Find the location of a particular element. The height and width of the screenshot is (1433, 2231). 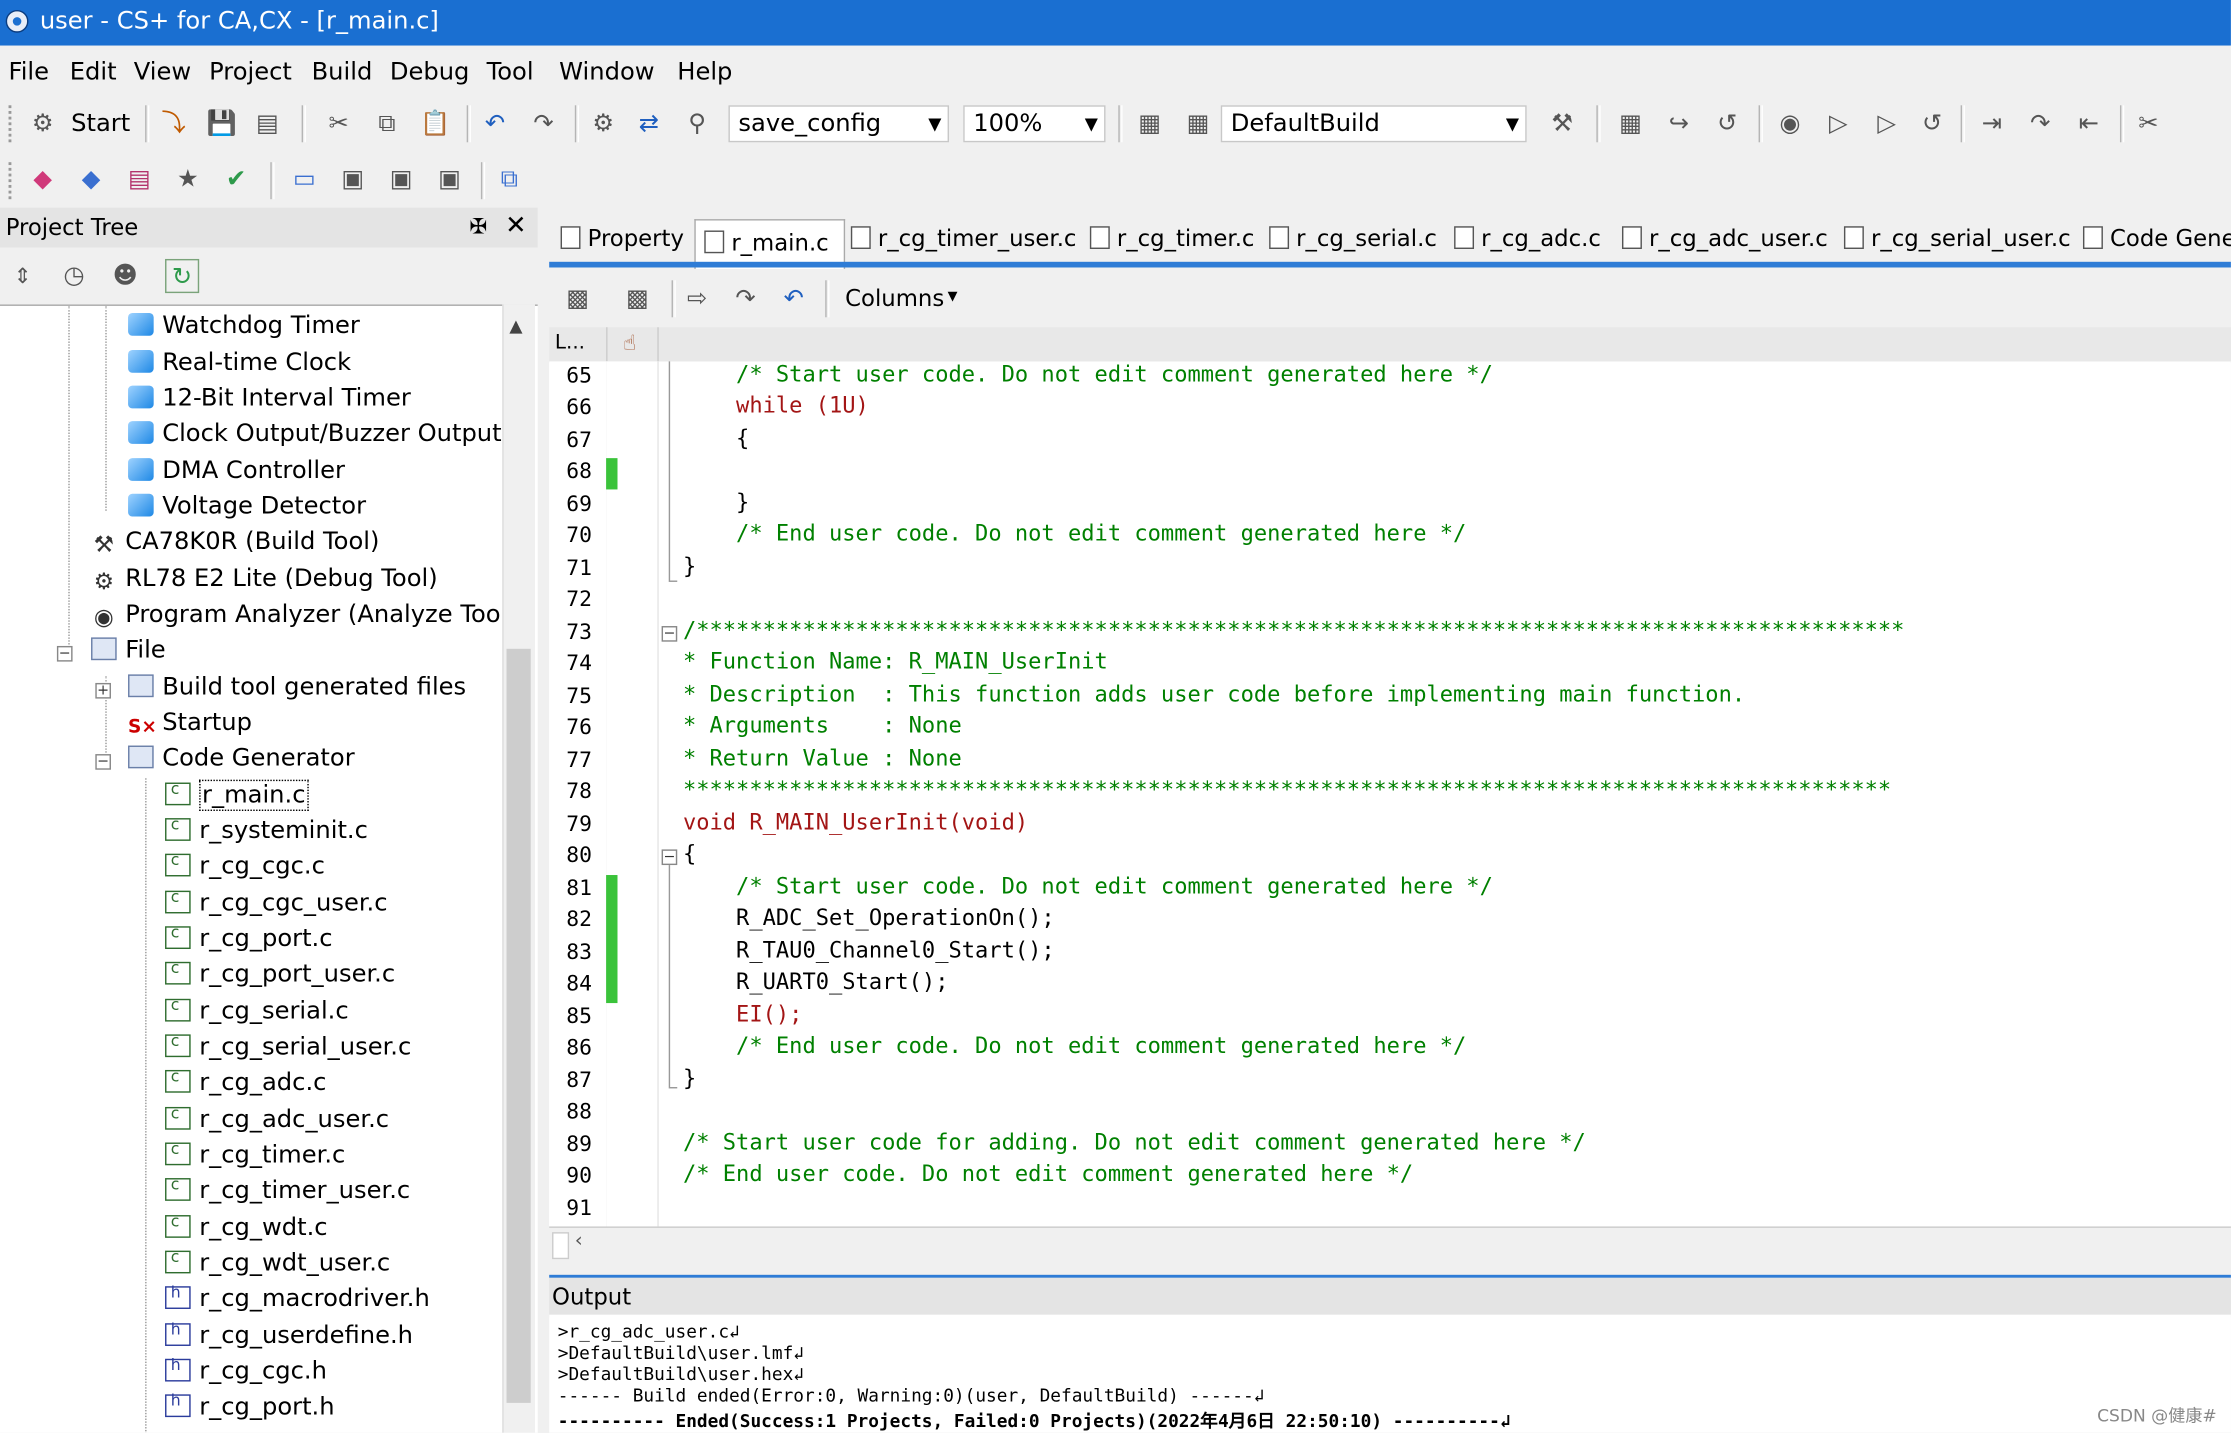

restart-icon: ↺ is located at coordinates (1727, 124).